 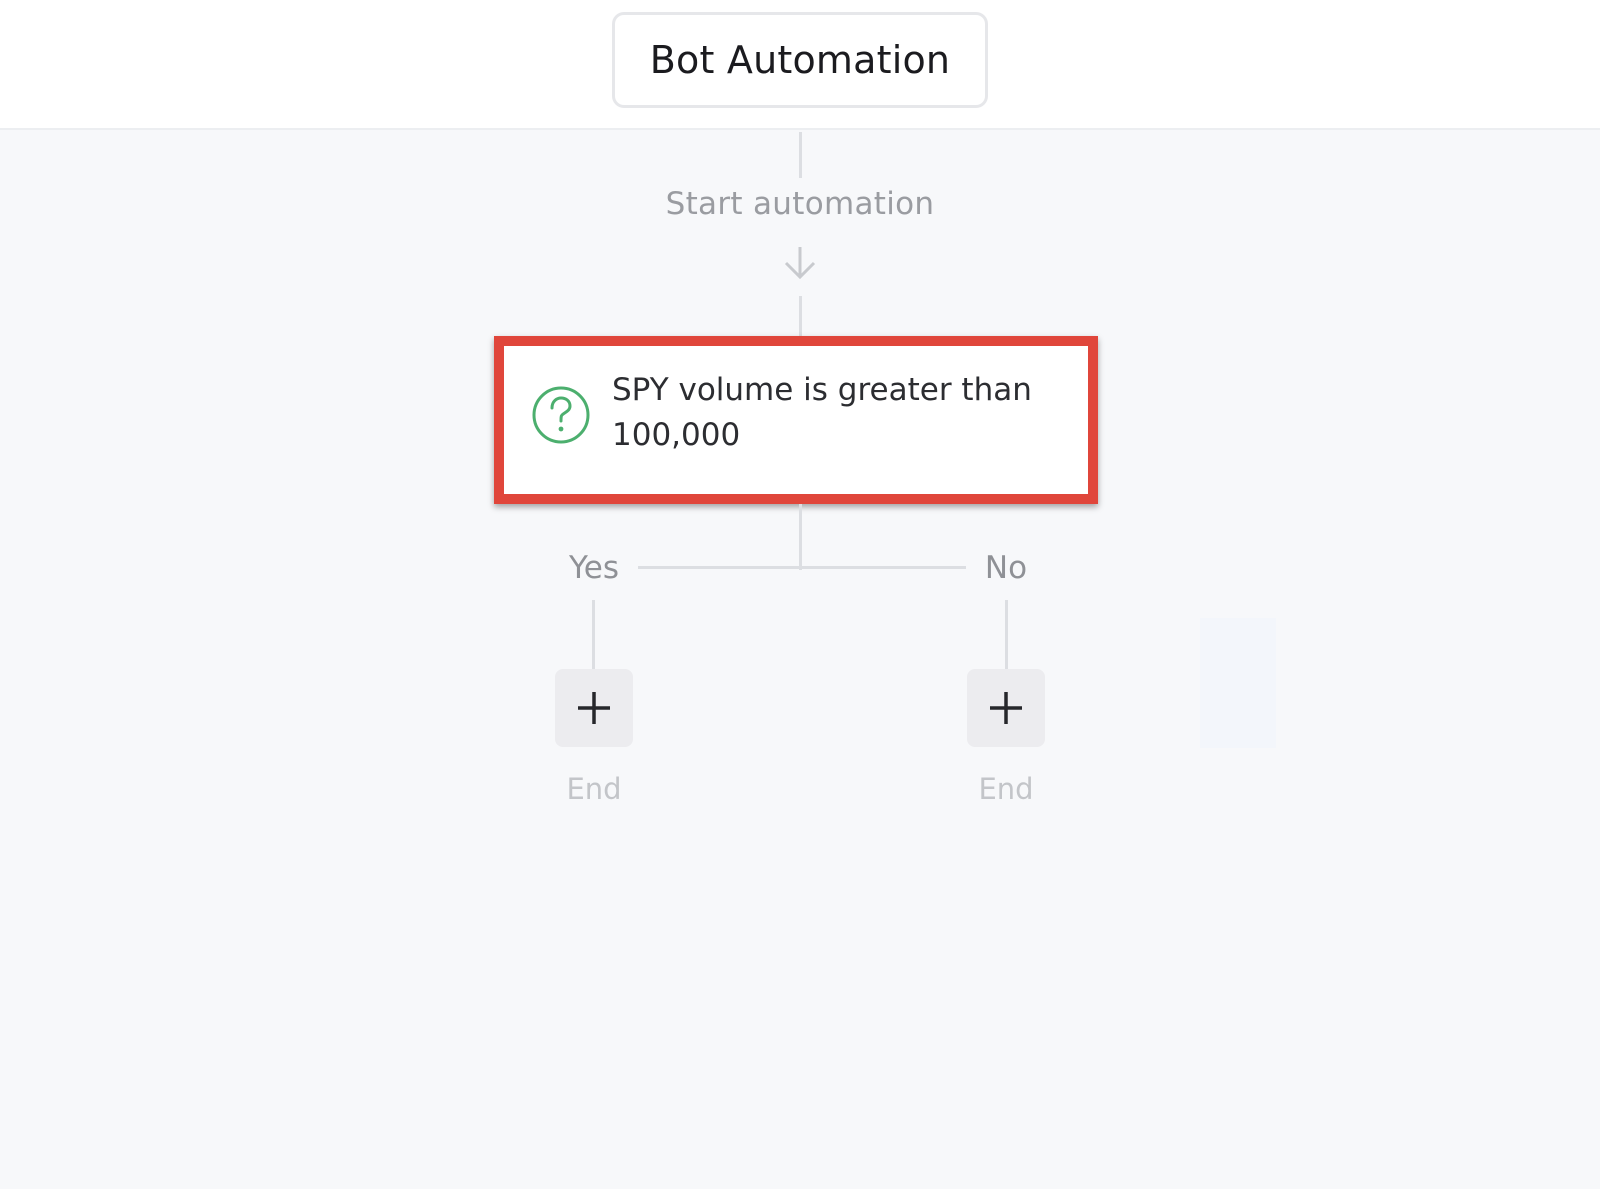 I want to click on add-step-no-button, so click(x=1006, y=708).